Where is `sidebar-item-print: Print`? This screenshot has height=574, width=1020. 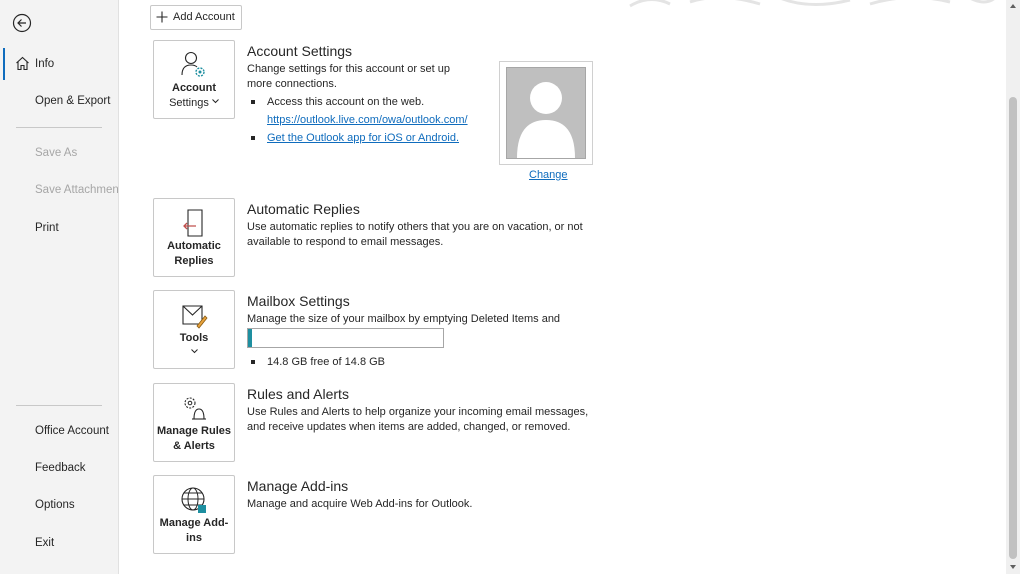
sidebar-item-print: Print is located at coordinates (59, 229).